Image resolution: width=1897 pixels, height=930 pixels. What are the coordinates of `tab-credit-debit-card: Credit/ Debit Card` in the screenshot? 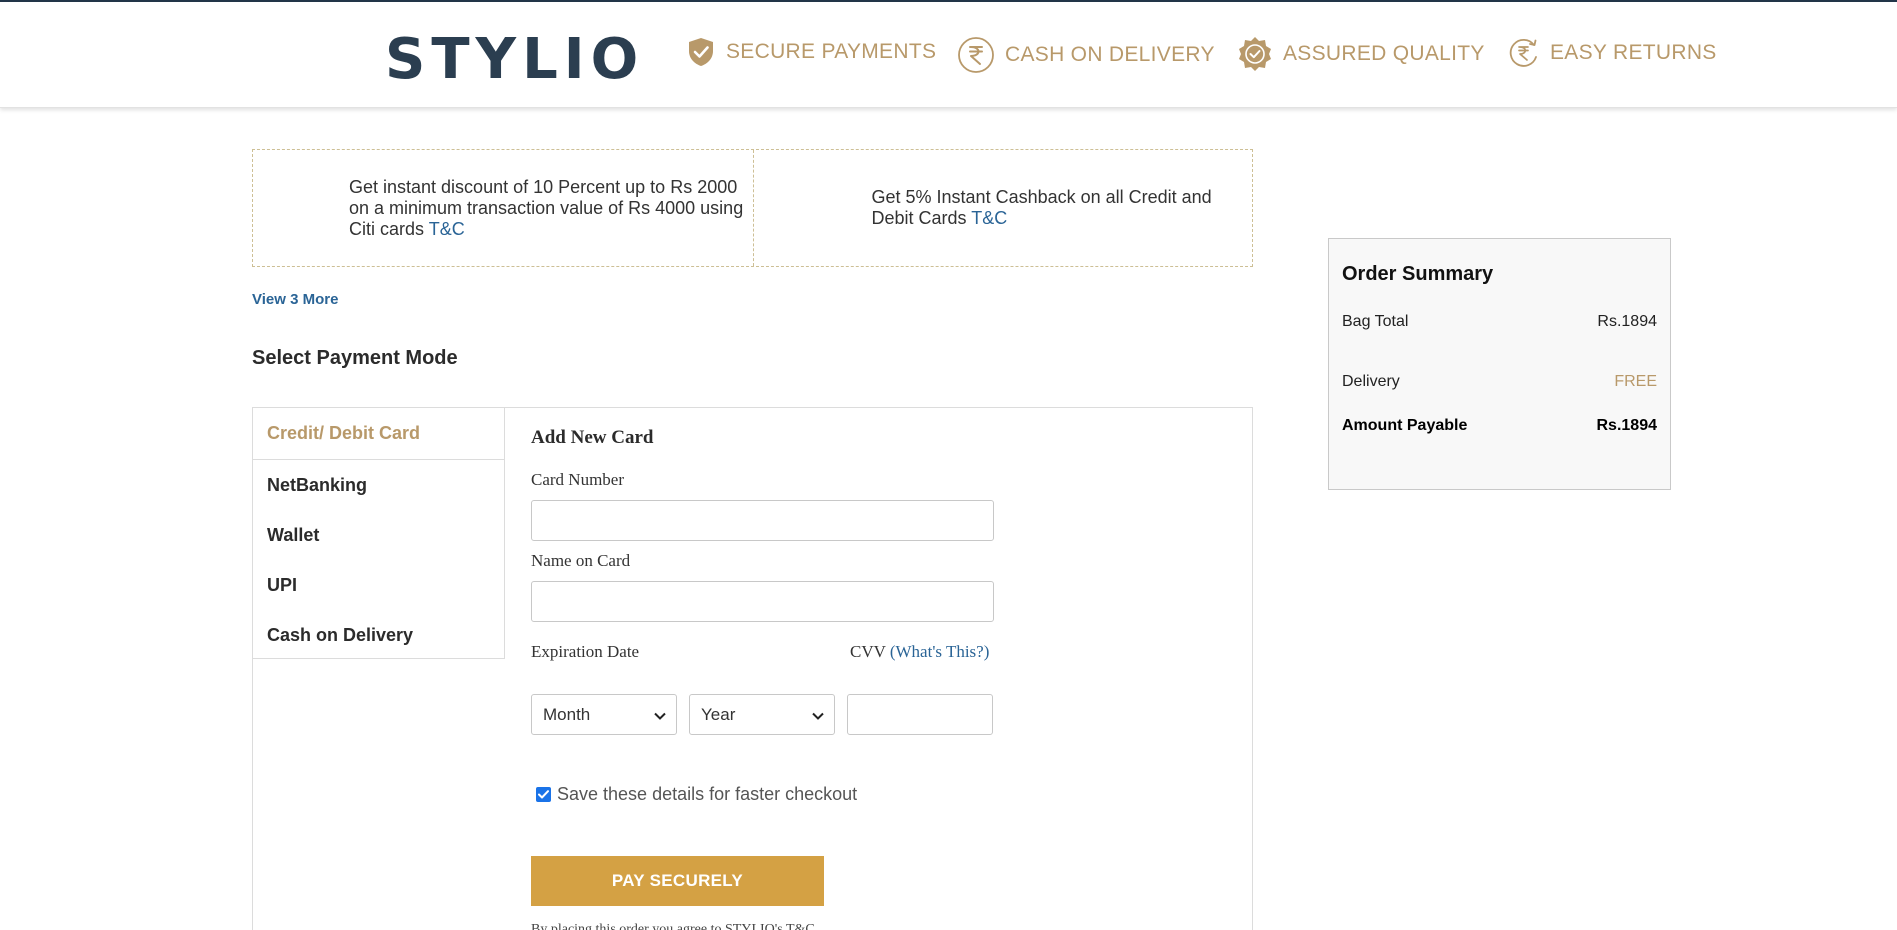 It's located at (378, 434).